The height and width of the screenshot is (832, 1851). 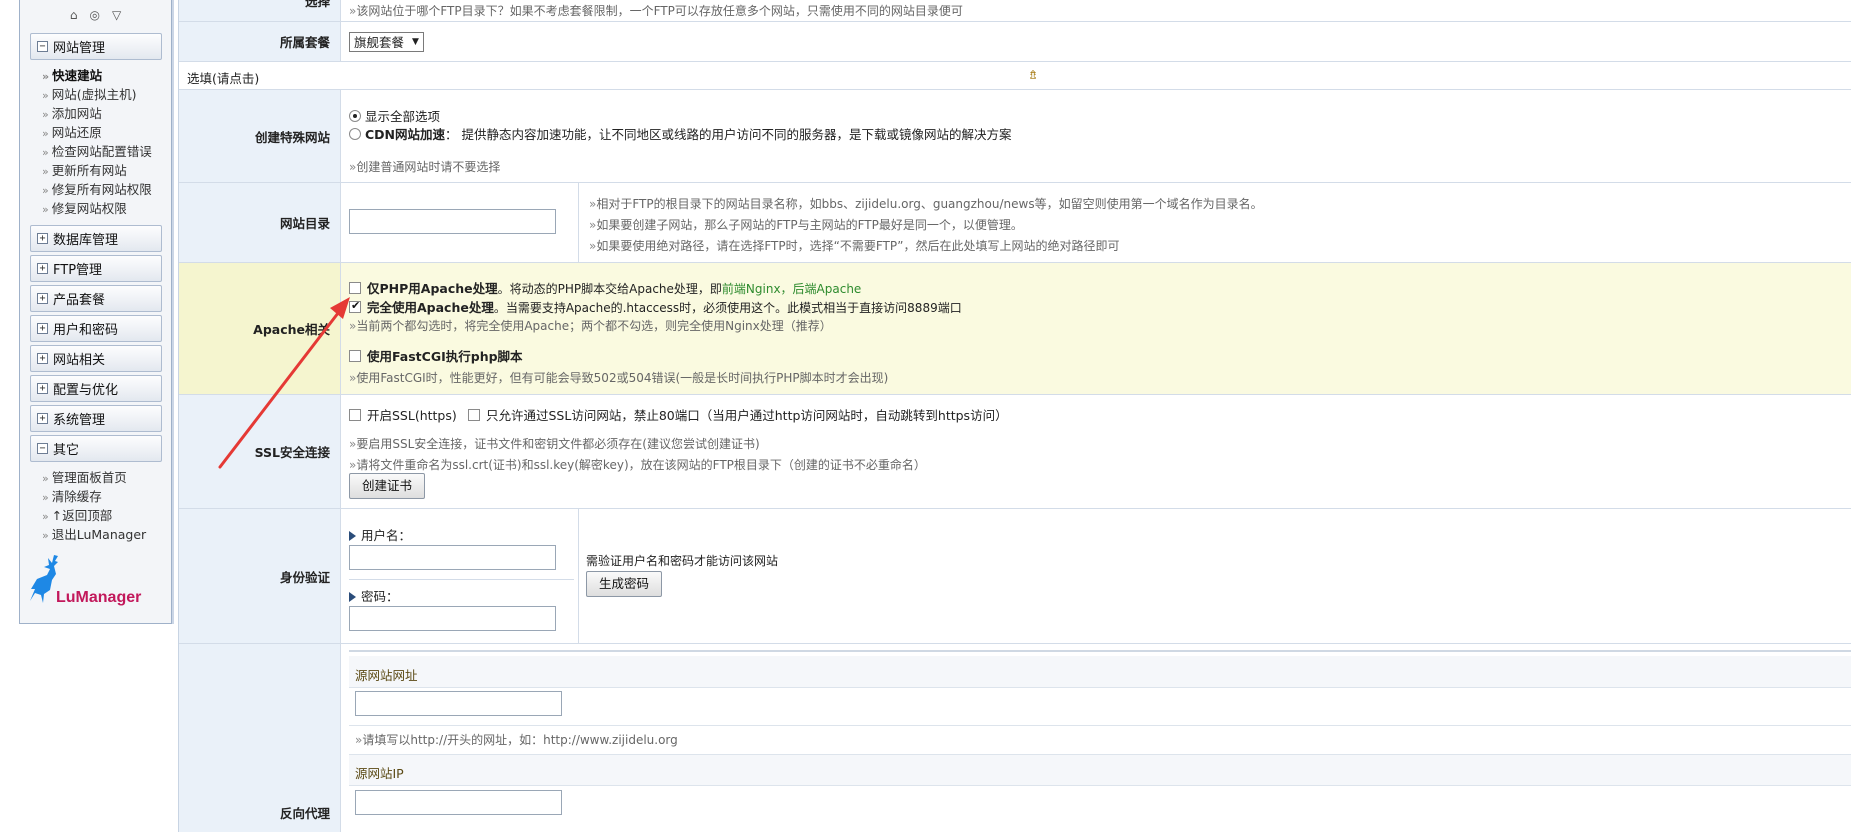 I want to click on menu-site-related: + 网站相关, so click(x=96, y=358).